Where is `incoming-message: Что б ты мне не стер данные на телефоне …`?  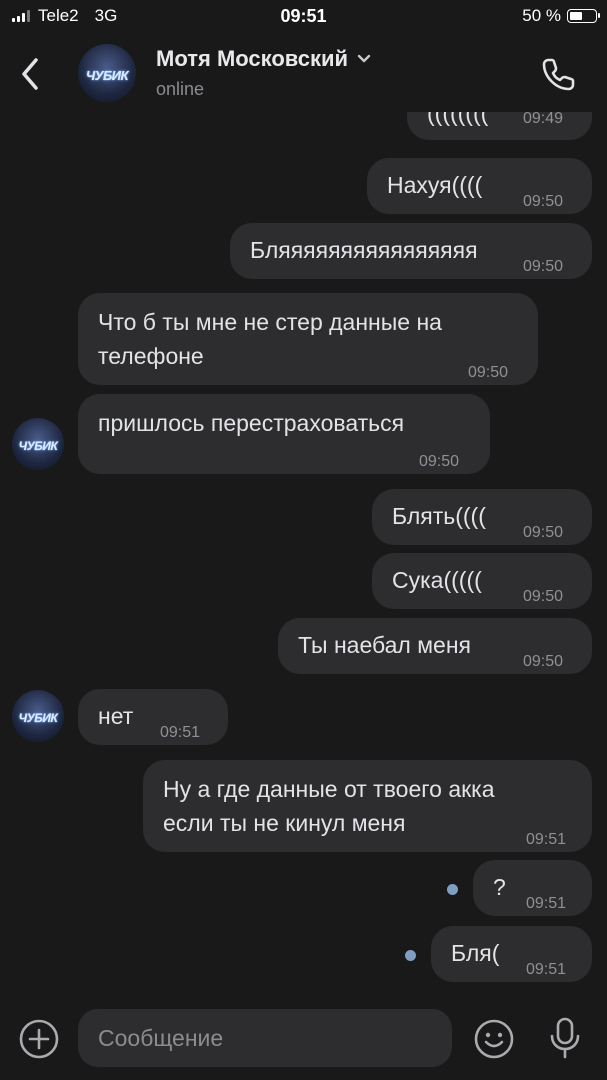
incoming-message: Что б ты мне не стер данные на телефоне … is located at coordinates (308, 339).